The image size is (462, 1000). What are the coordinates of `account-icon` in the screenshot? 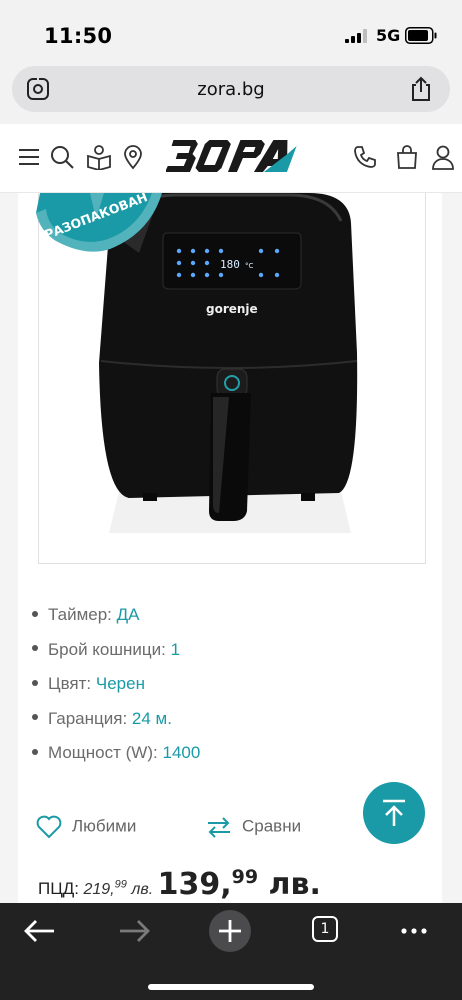 It's located at (443, 157).